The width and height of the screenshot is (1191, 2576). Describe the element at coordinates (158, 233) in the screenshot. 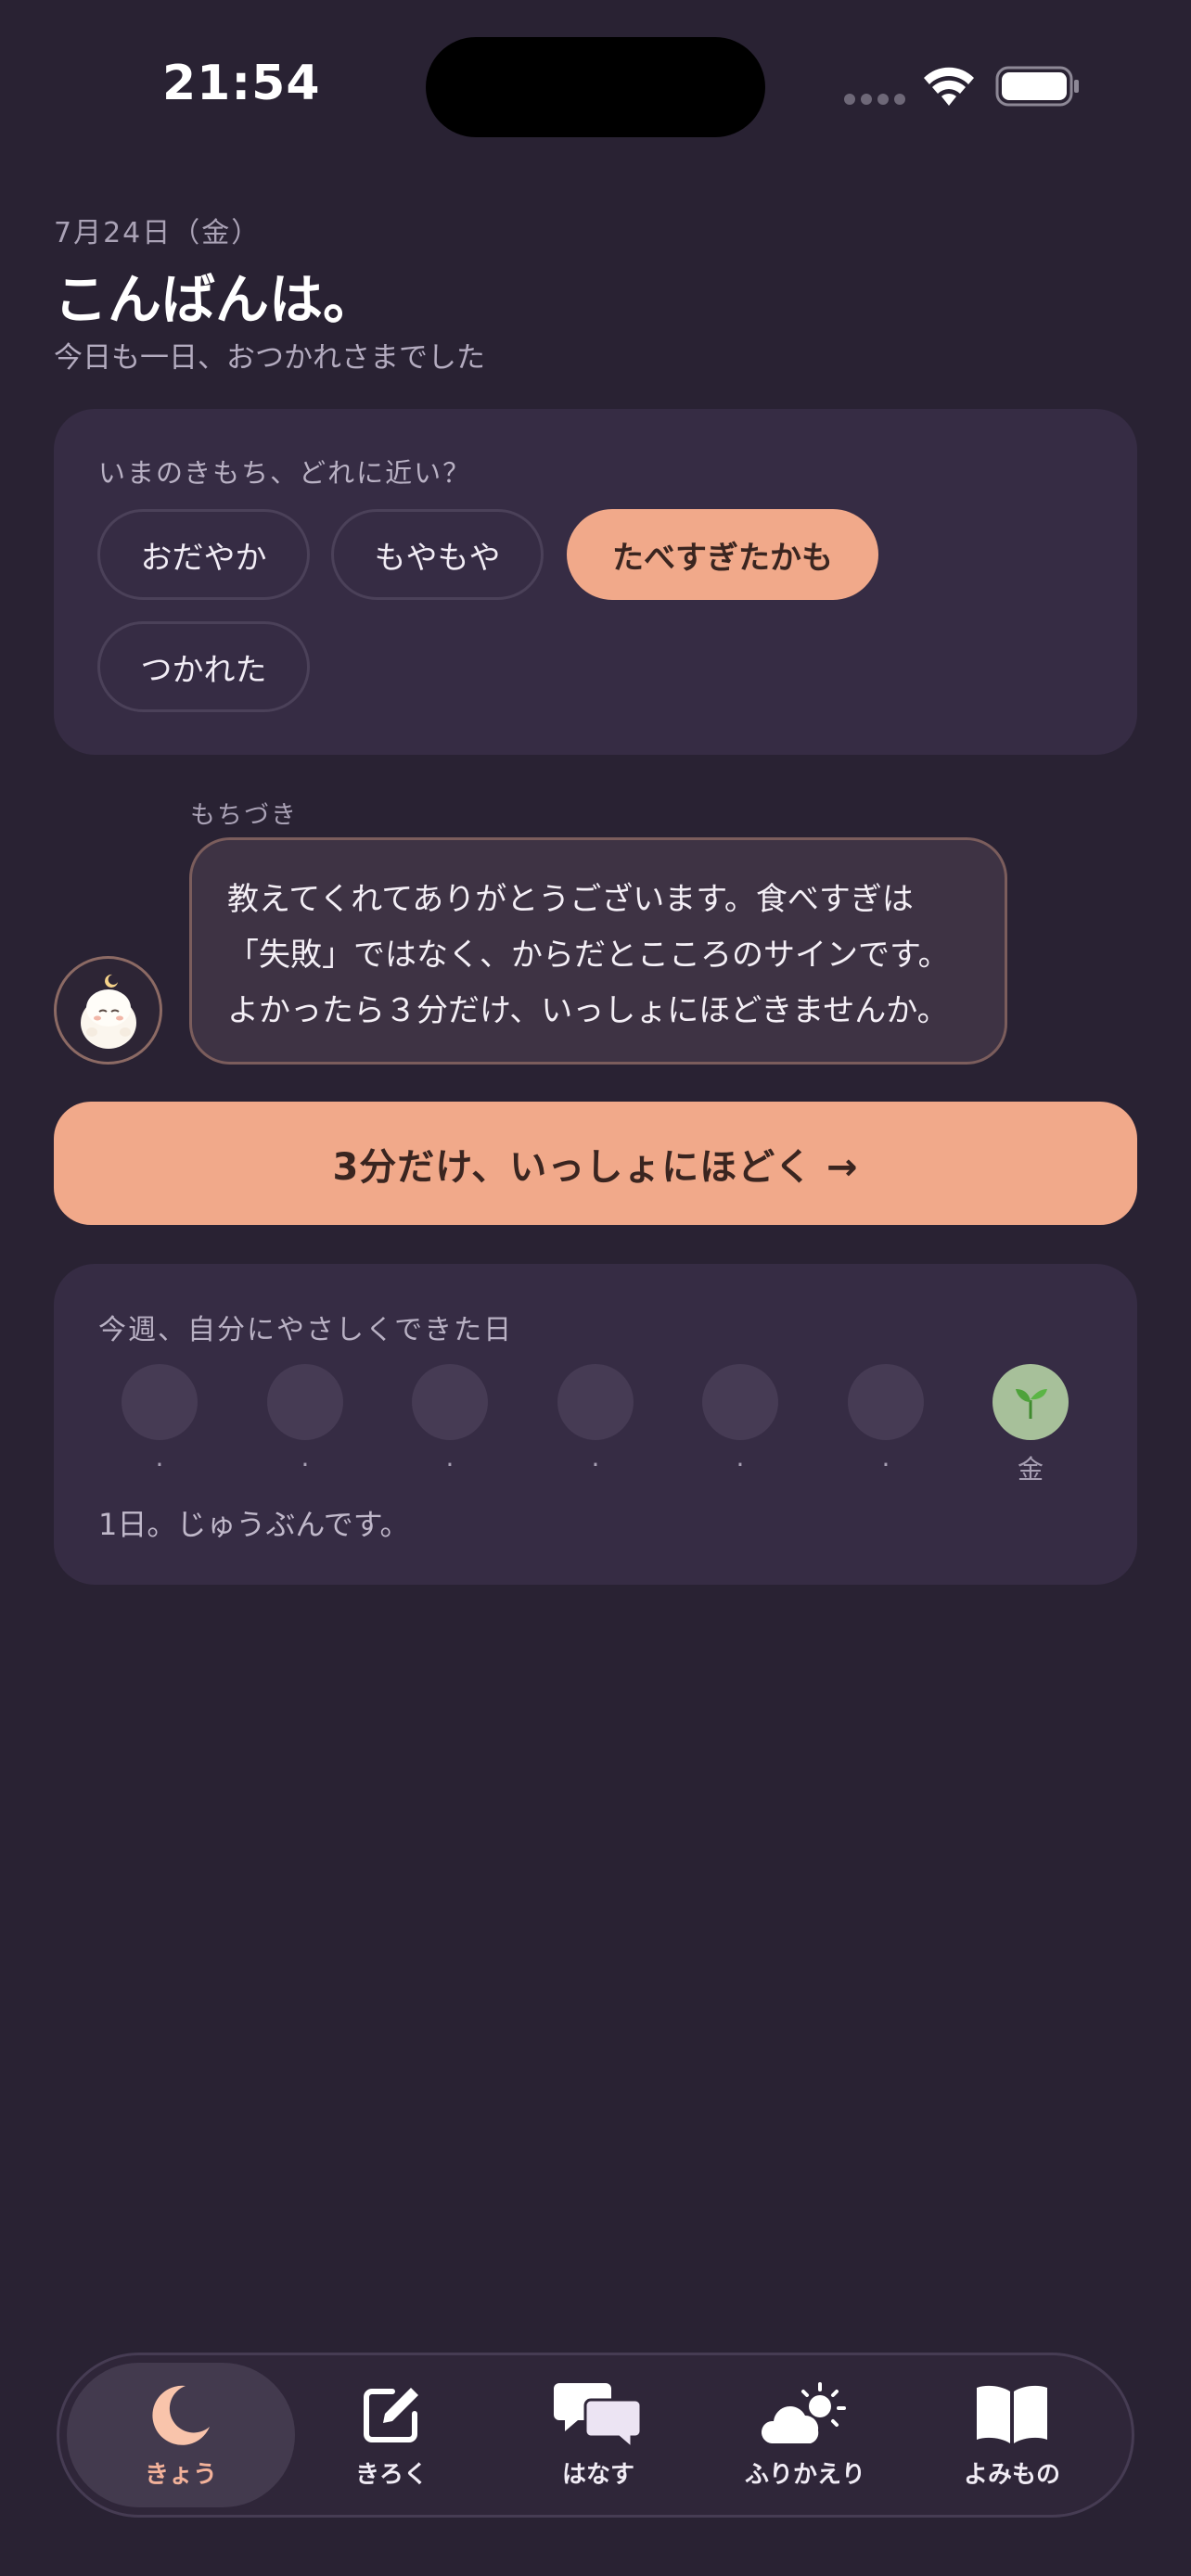

I see `date-label: 7月24日（金）` at that location.